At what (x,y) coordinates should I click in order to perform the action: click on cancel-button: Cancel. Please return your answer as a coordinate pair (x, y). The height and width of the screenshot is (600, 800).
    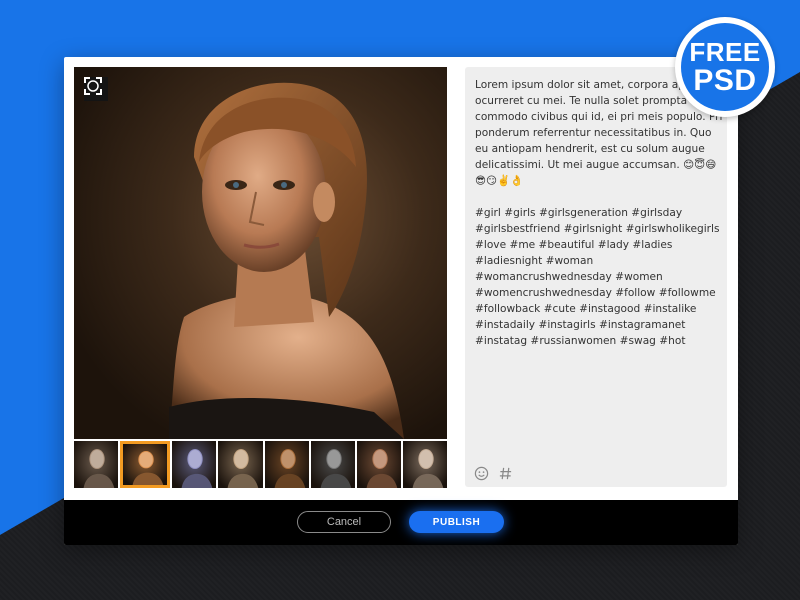
    Looking at the image, I should click on (344, 522).